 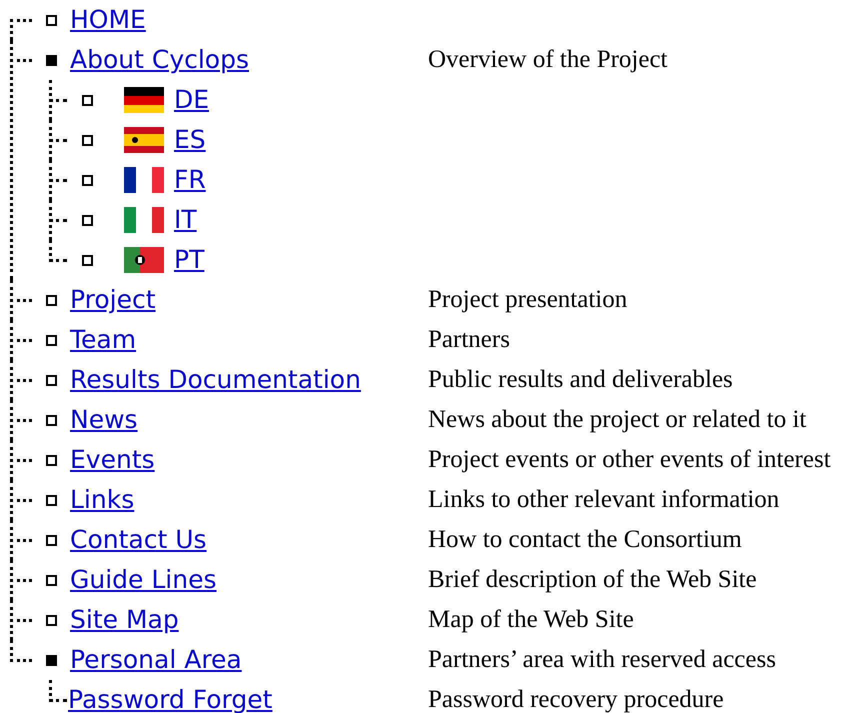 What do you see at coordinates (187, 100) in the screenshot?
I see `nav-link: DE` at bounding box center [187, 100].